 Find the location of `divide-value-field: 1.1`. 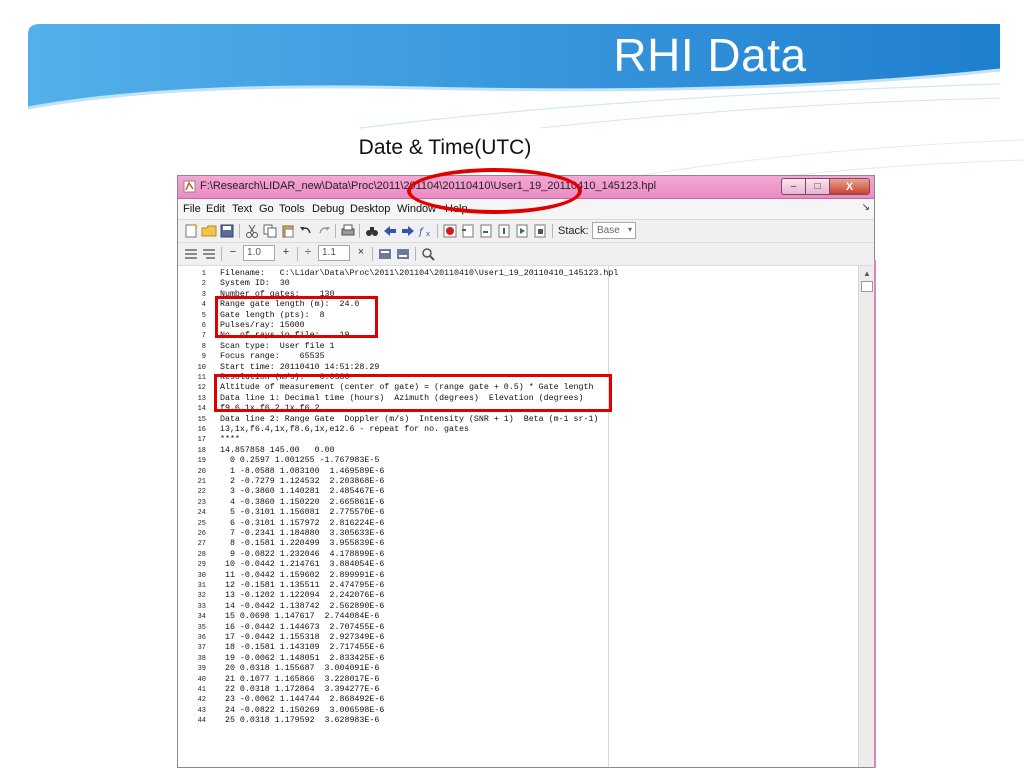

divide-value-field: 1.1 is located at coordinates (334, 253).